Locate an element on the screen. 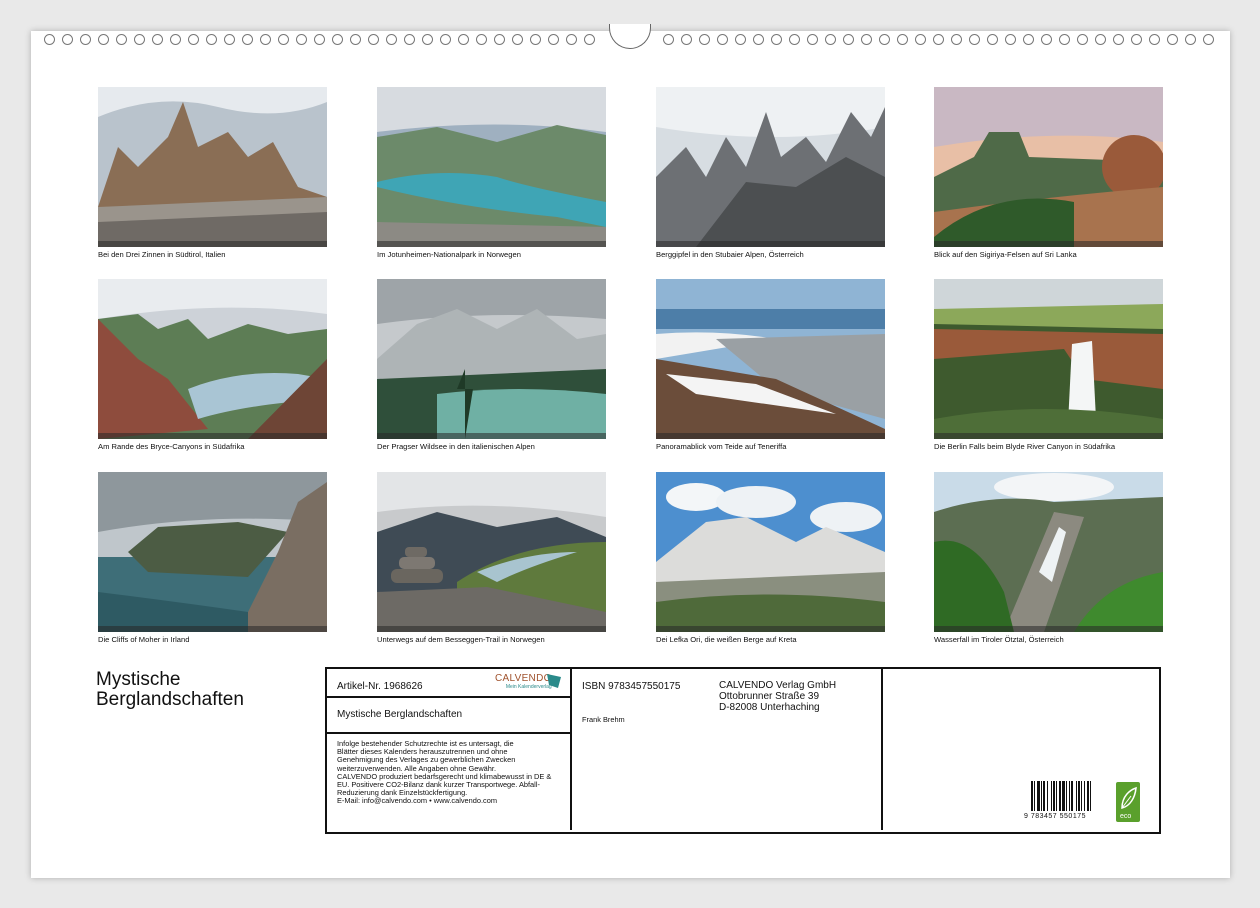 Image resolution: width=1260 pixels, height=908 pixels. publisher-line: D-82008 Unterhaching is located at coordinates (769, 707).